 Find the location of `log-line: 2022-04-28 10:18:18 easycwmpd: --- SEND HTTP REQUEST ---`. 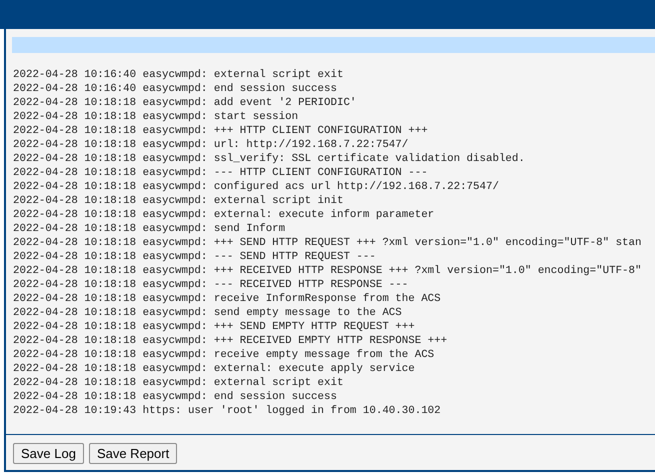

log-line: 2022-04-28 10:18:18 easycwmpd: --- SEND HTTP REQUEST --- is located at coordinates (194, 257).